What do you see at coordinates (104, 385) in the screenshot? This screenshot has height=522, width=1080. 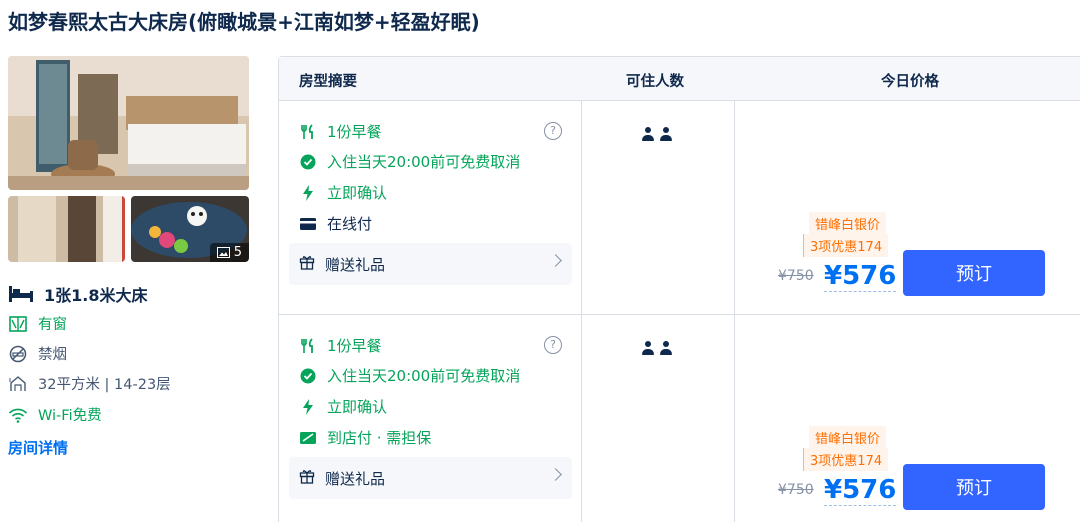 I see `amenity-label: 32平方米 | 14-23层` at bounding box center [104, 385].